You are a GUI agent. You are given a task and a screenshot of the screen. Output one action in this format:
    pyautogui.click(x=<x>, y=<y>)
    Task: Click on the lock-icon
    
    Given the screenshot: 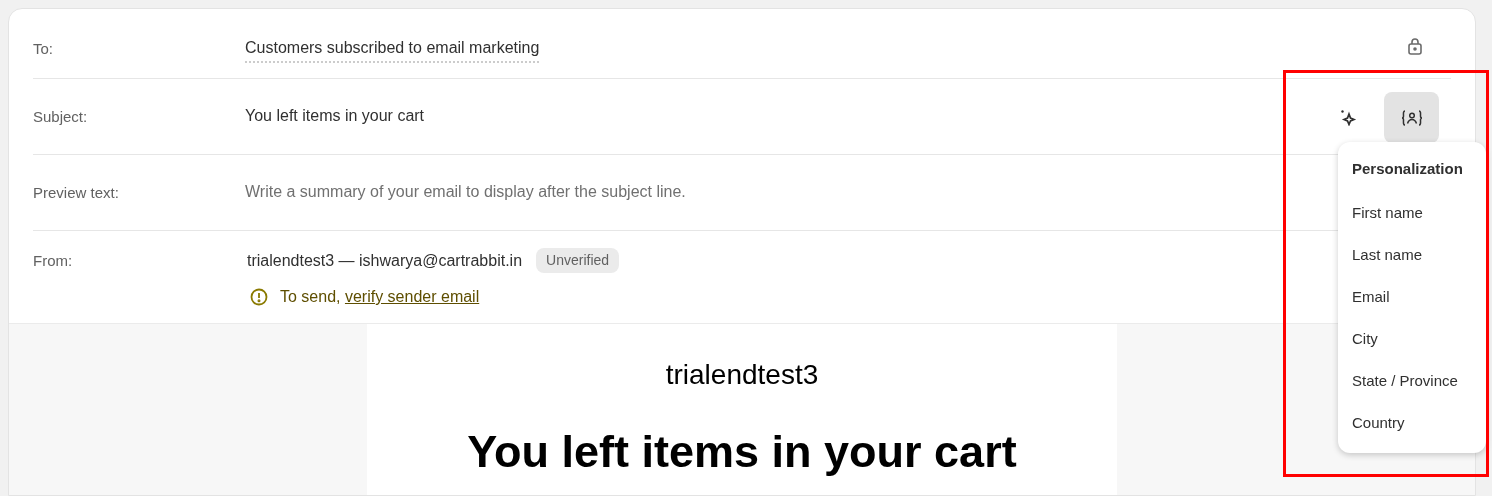 What is the action you would take?
    pyautogui.click(x=1415, y=46)
    